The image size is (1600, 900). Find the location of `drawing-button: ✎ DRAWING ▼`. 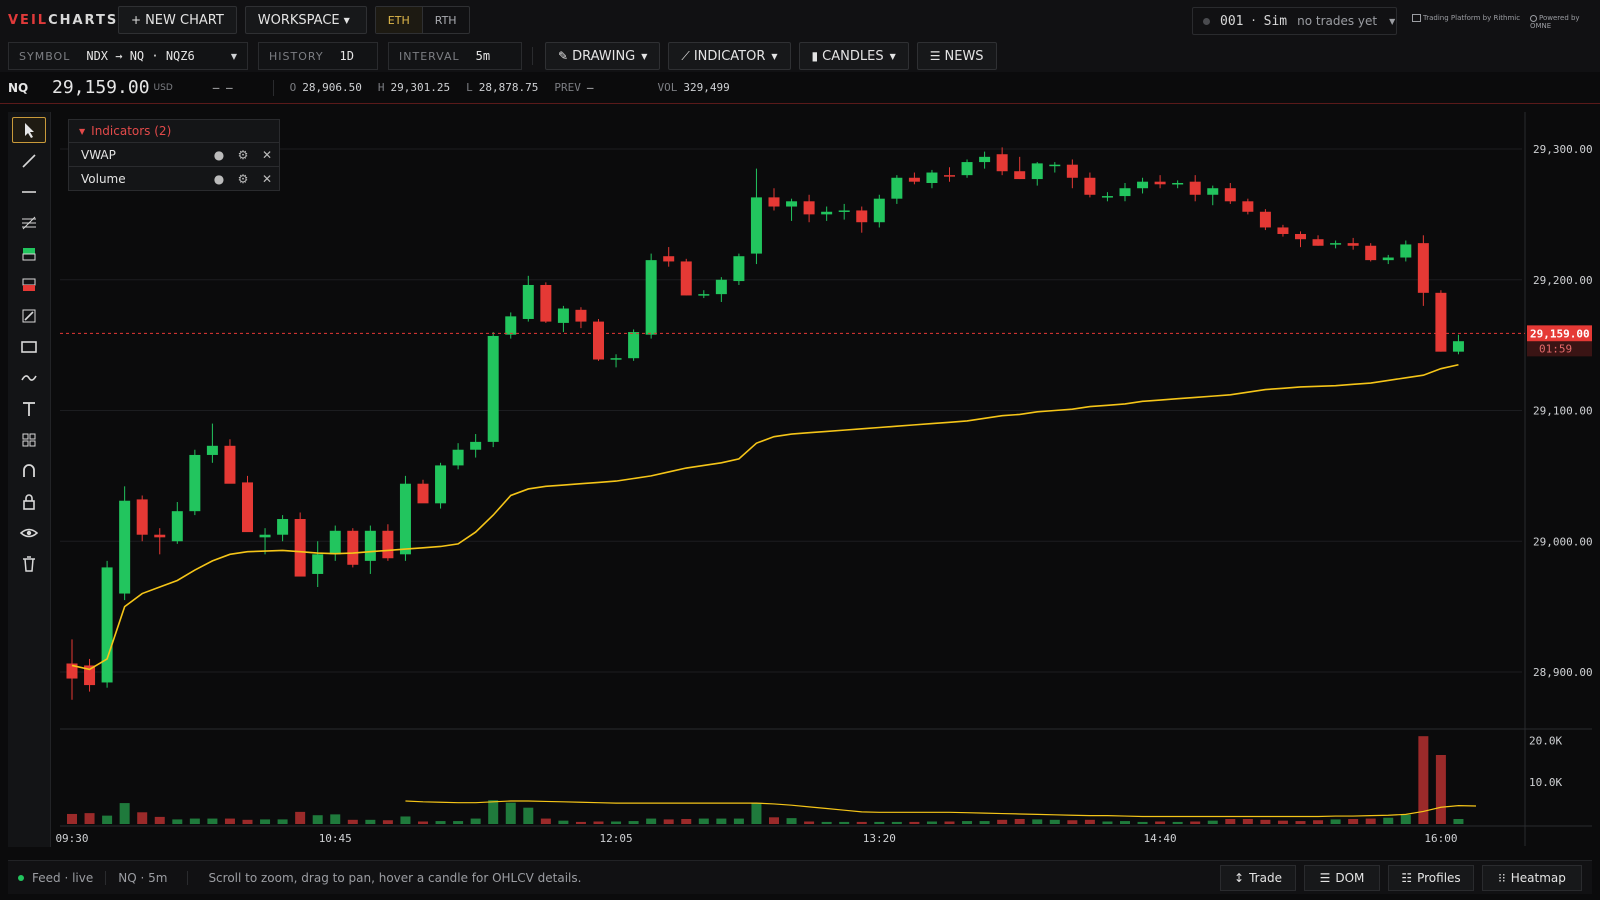

drawing-button: ✎ DRAWING ▼ is located at coordinates (603, 56).